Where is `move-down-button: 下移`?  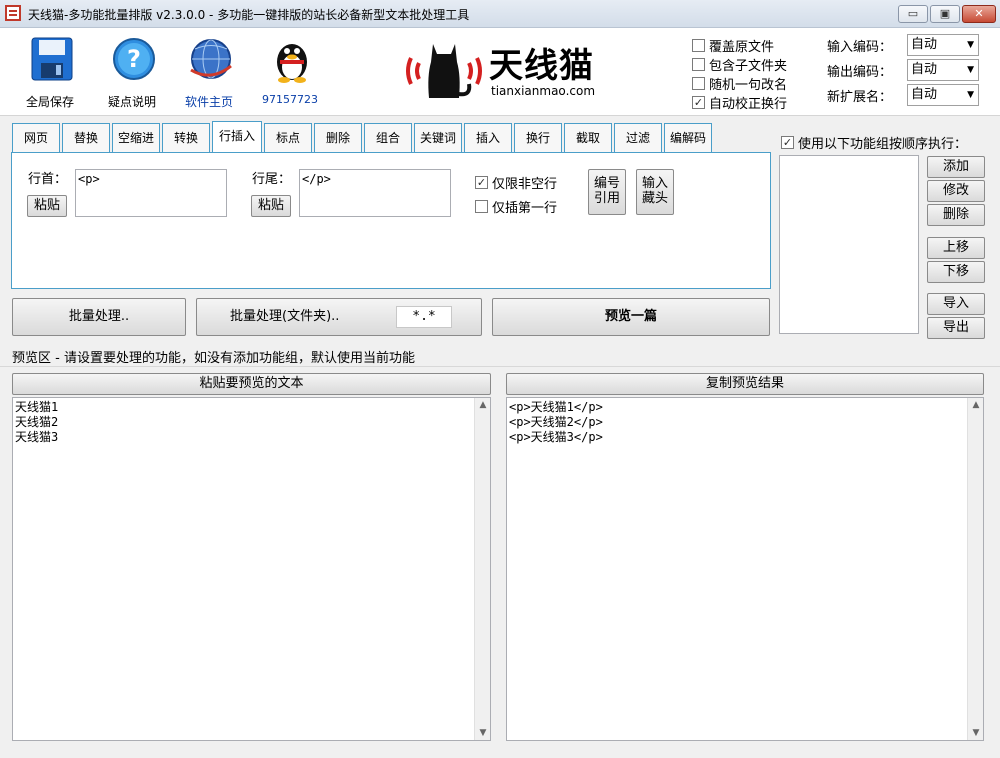
move-down-button: 下移 is located at coordinates (956, 272).